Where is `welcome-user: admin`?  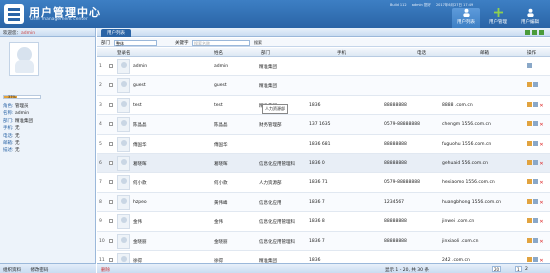 welcome-user: admin is located at coordinates (28, 33).